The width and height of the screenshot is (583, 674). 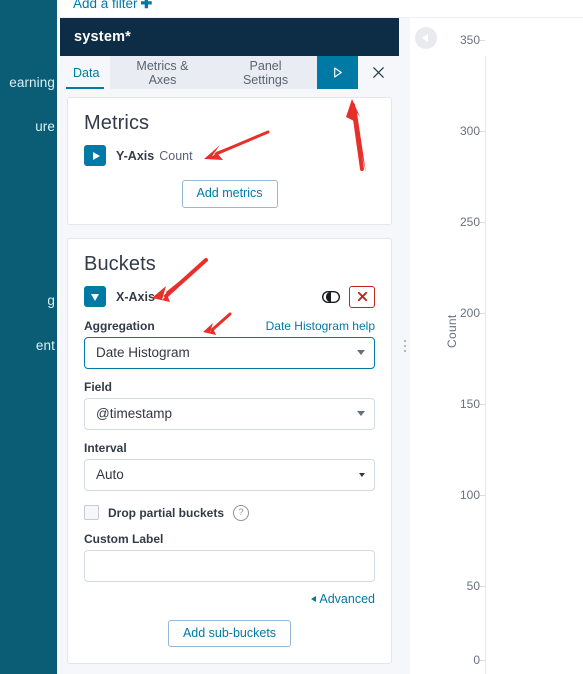 I want to click on advanced-row: Advanced, so click(x=229, y=599).